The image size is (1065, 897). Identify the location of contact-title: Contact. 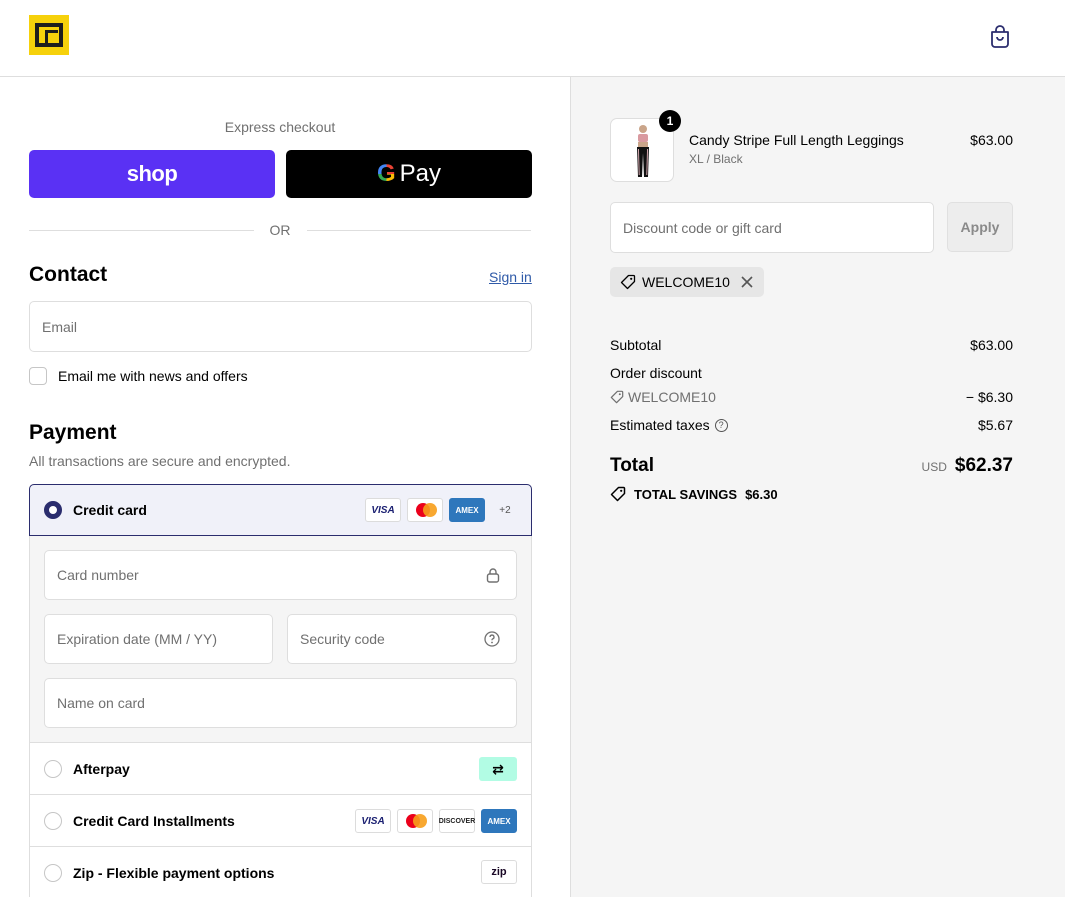
(68, 274).